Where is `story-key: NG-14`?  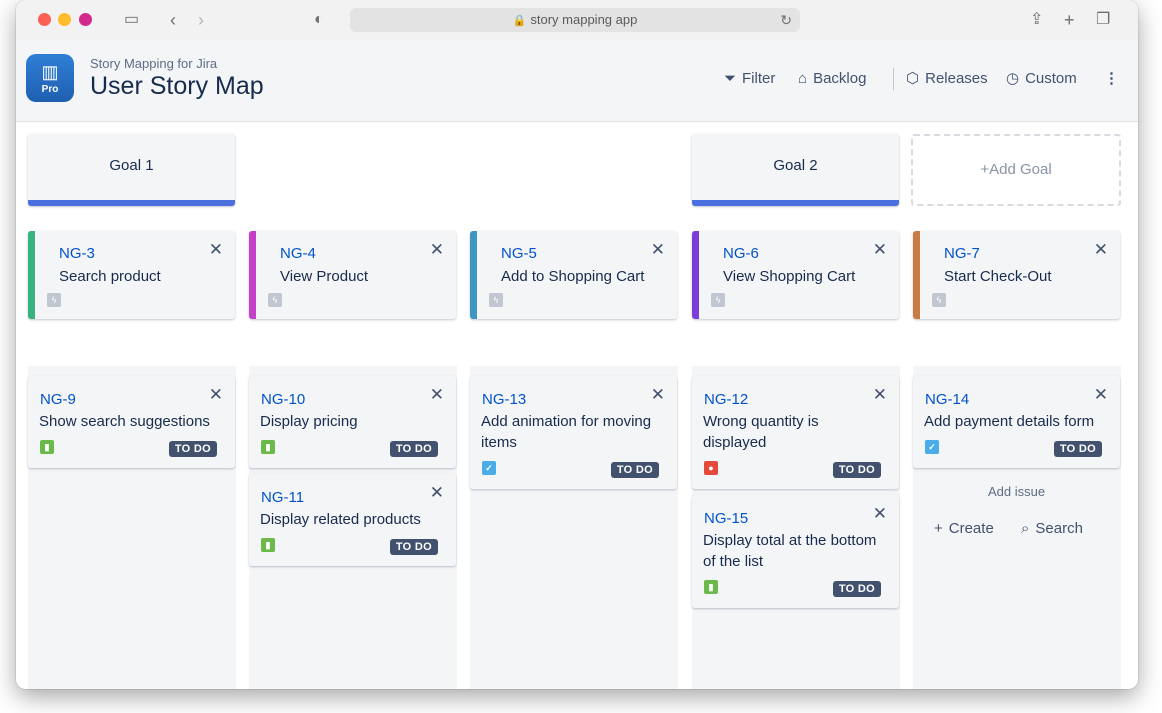 story-key: NG-14 is located at coordinates (947, 399).